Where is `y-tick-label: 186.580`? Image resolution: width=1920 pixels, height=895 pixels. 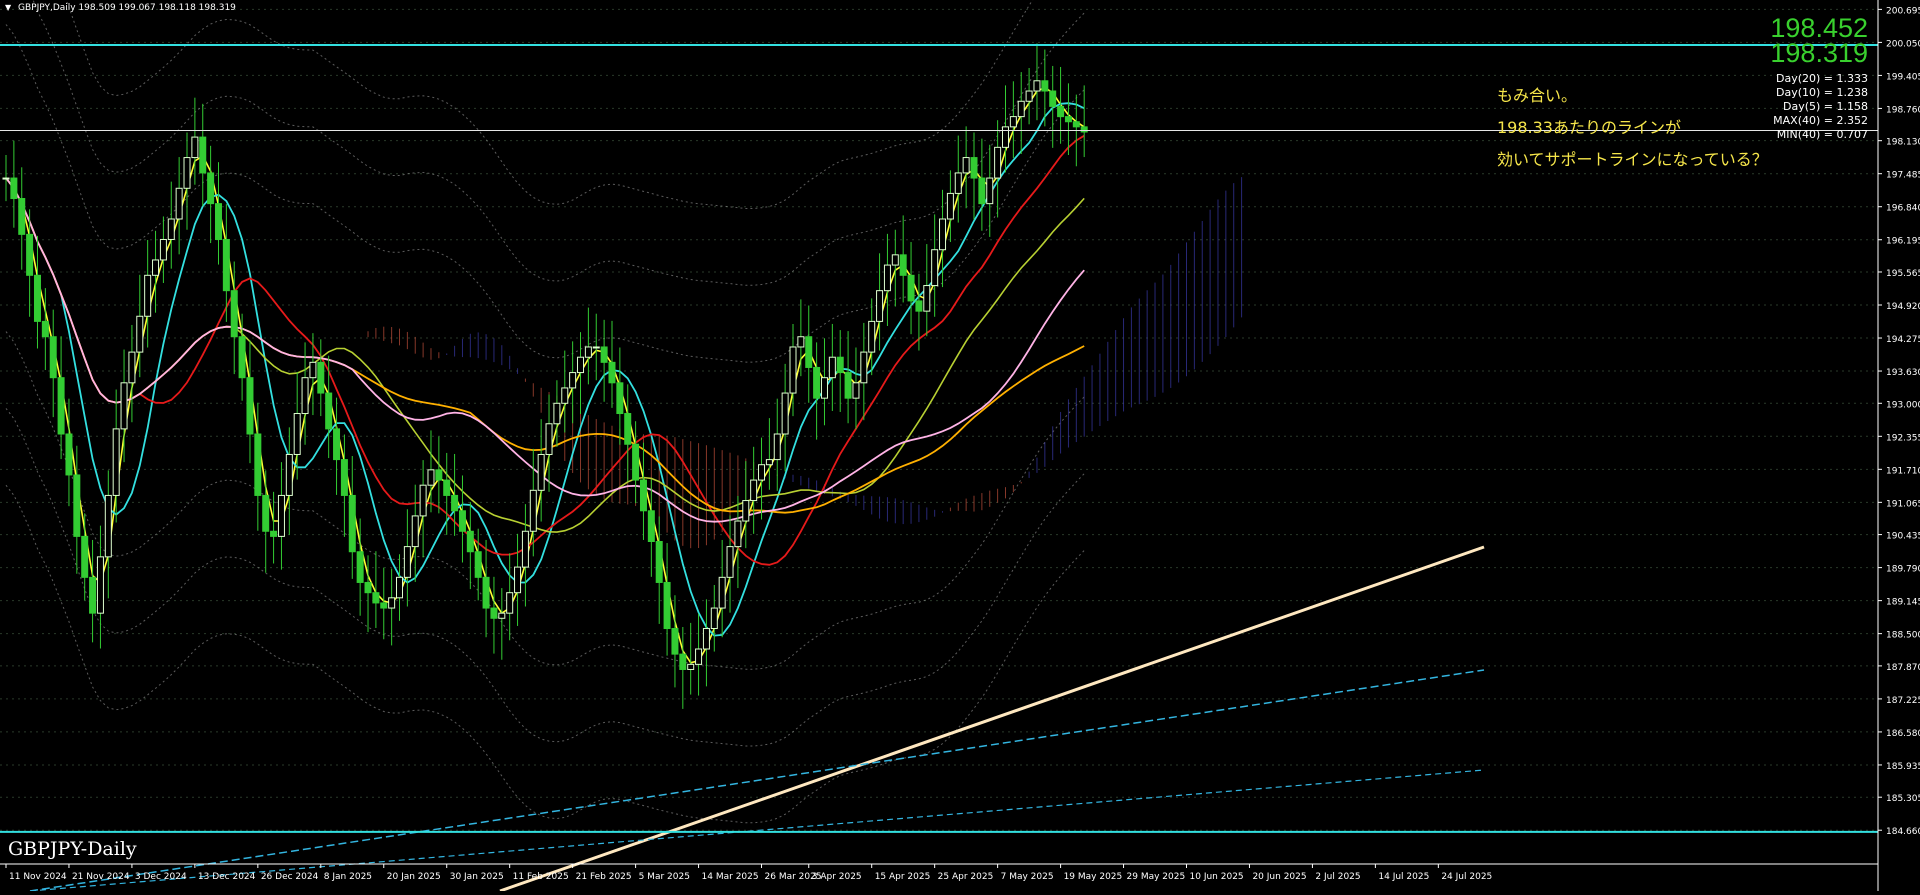
y-tick-label: 186.580 is located at coordinates (1903, 734).